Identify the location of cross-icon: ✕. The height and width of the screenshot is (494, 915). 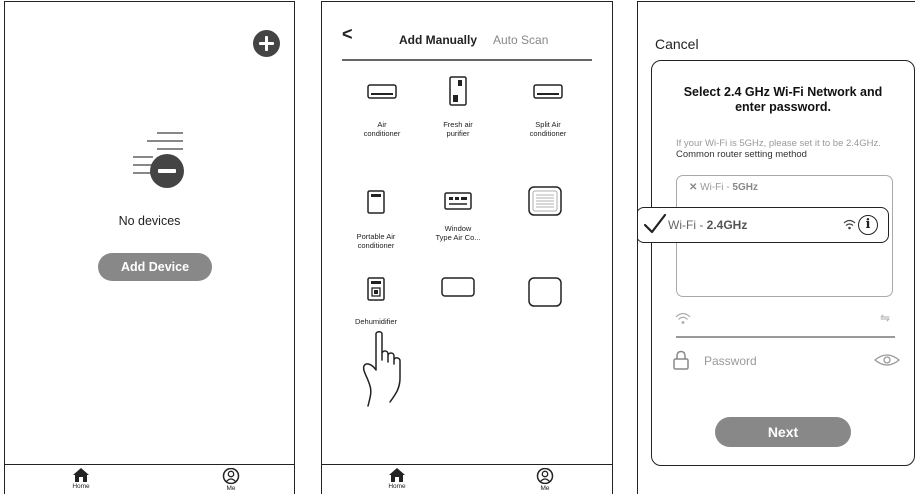
(693, 187).